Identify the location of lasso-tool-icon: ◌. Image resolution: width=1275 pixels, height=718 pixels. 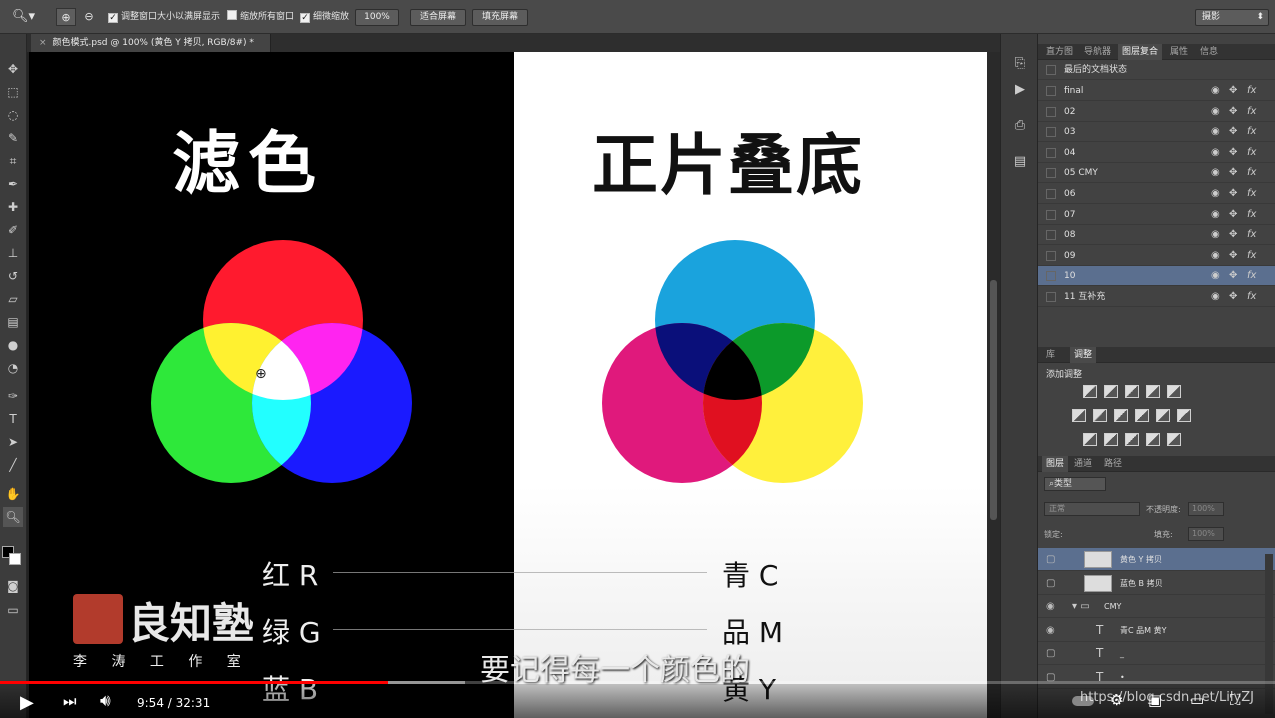
(13, 115).